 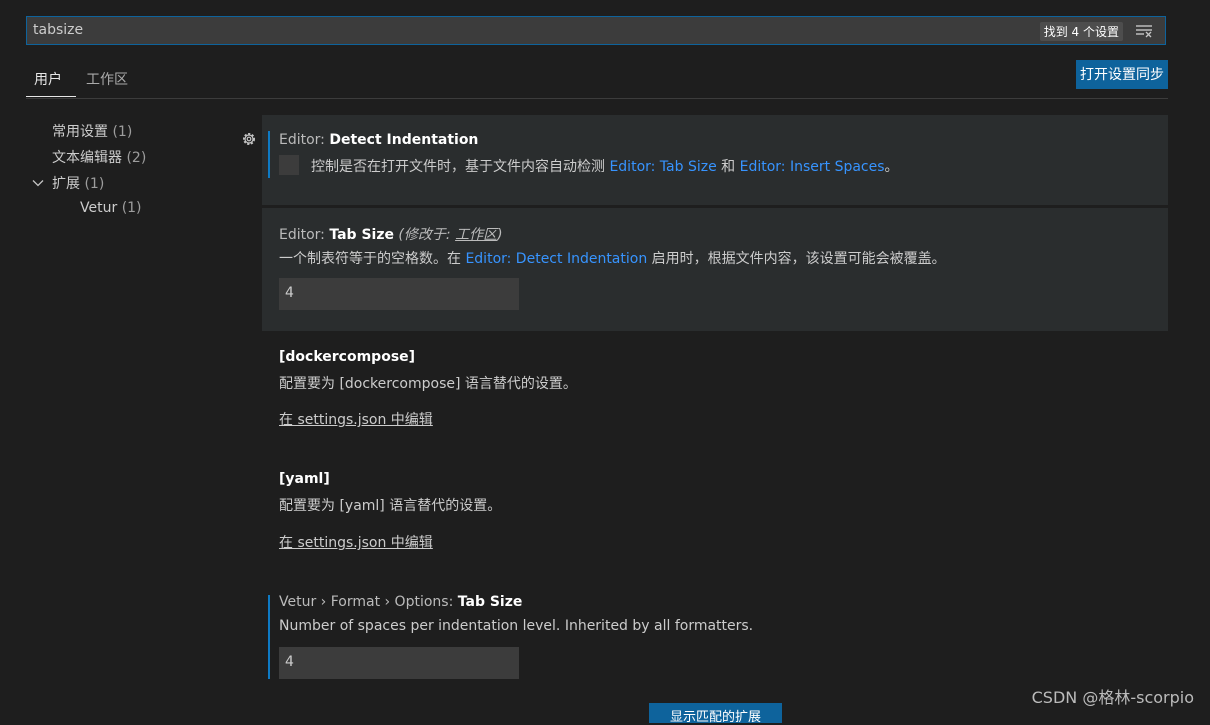 What do you see at coordinates (401, 602) in the screenshot?
I see `setting-title: Vetur › Format › Options: Tab Size` at bounding box center [401, 602].